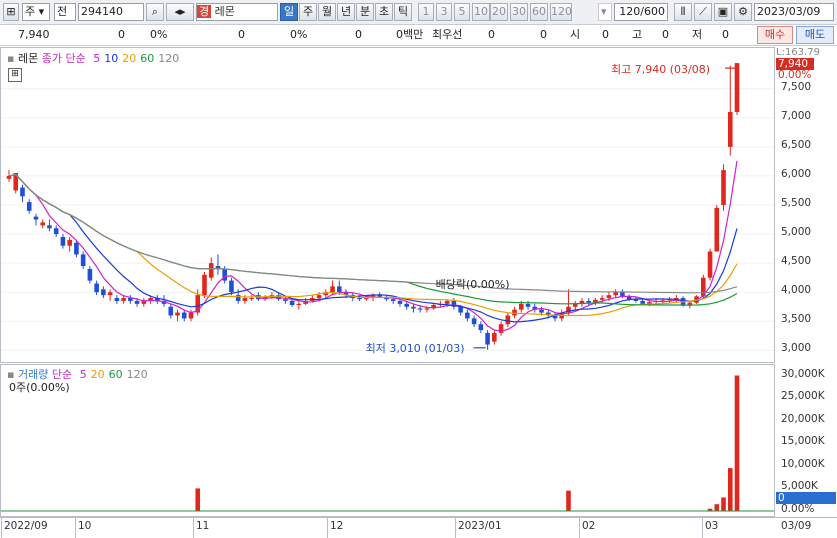 The height and width of the screenshot is (538, 837). I want to click on period-button-6: 틱, so click(403, 12).